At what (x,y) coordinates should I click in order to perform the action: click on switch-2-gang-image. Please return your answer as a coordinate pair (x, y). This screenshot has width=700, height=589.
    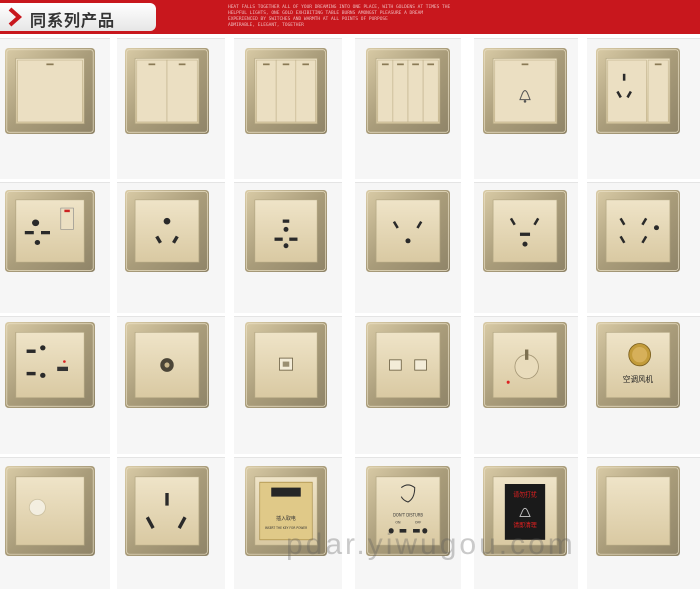
    Looking at the image, I should click on (167, 91).